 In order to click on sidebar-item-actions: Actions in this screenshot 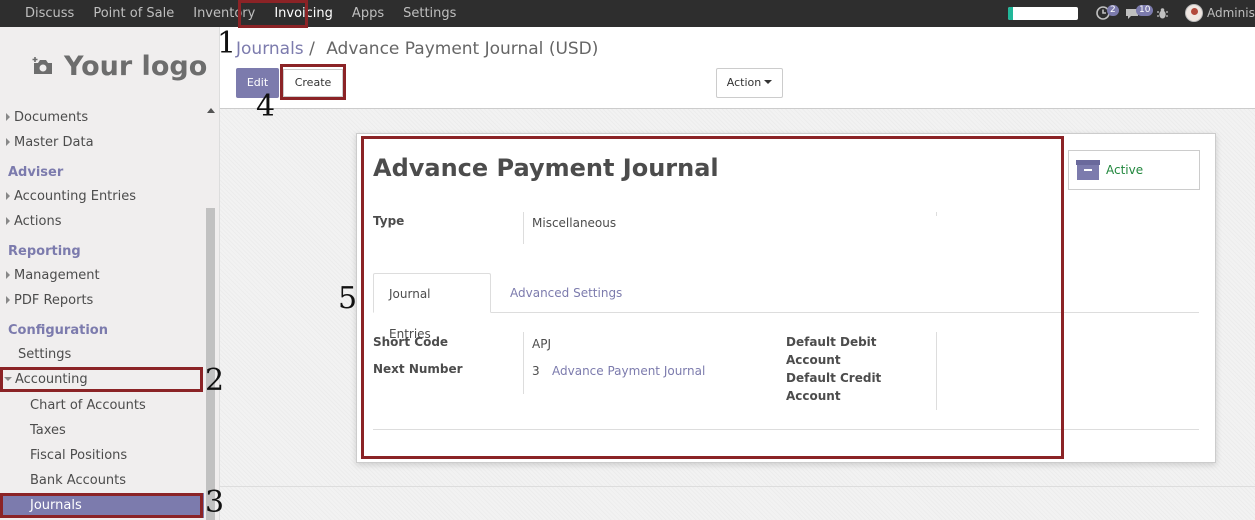, I will do `click(102, 221)`.